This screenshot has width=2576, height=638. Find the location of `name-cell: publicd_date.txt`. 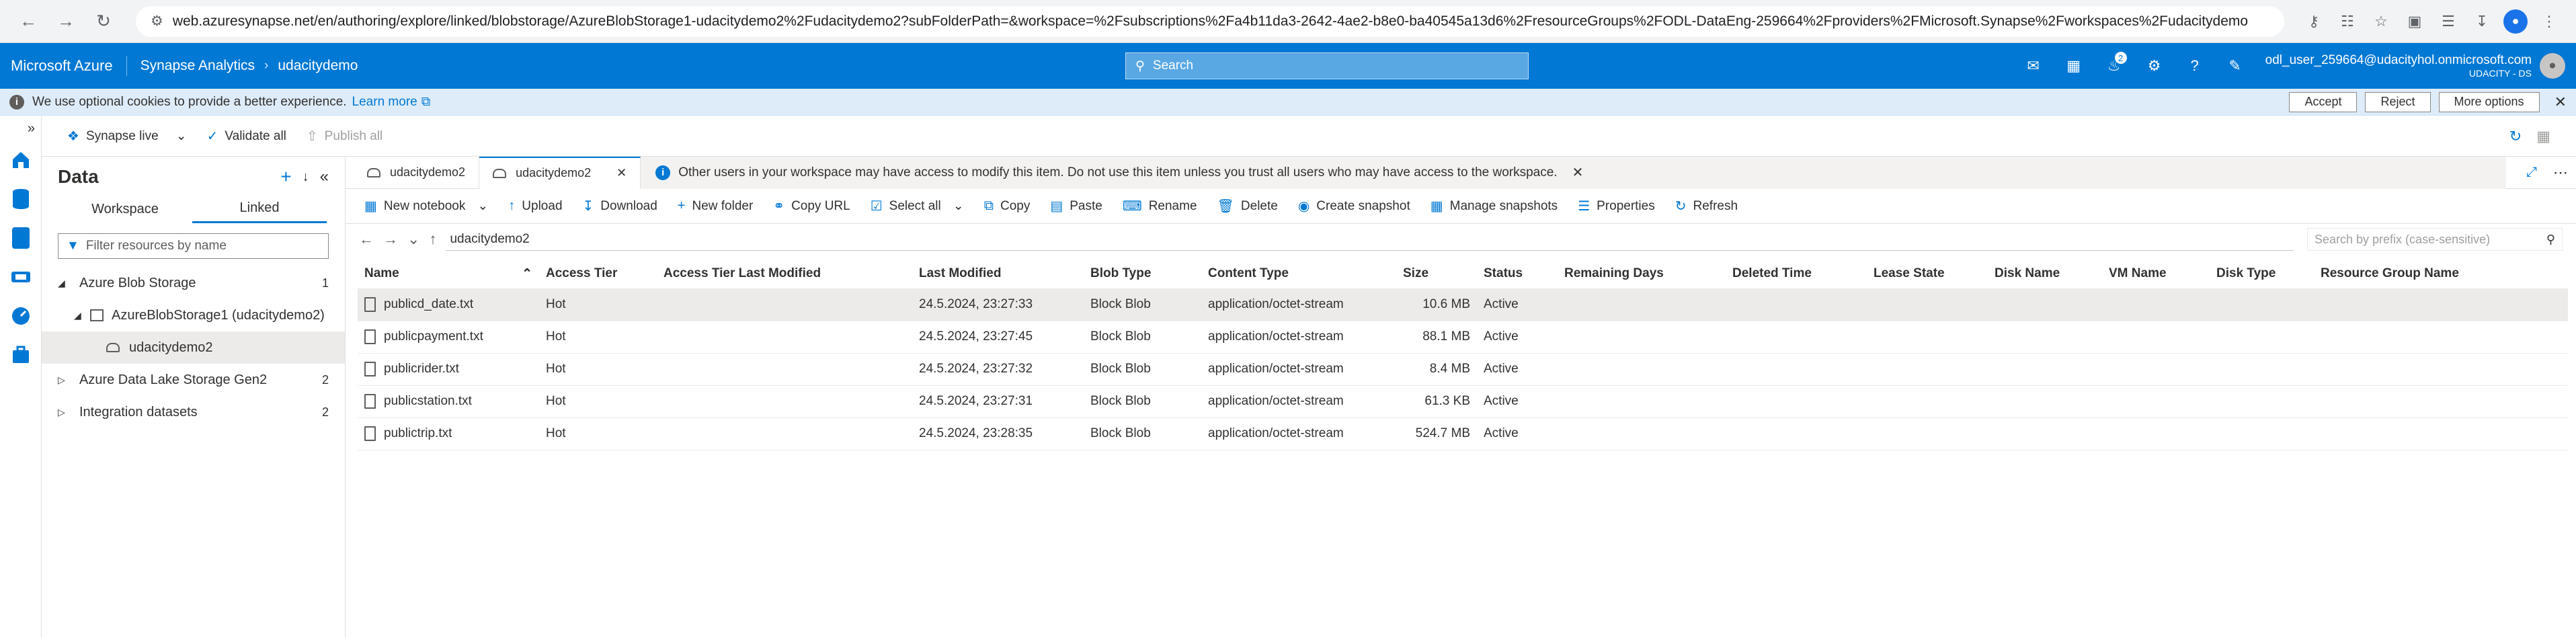

name-cell: publicd_date.txt is located at coordinates (448, 304).